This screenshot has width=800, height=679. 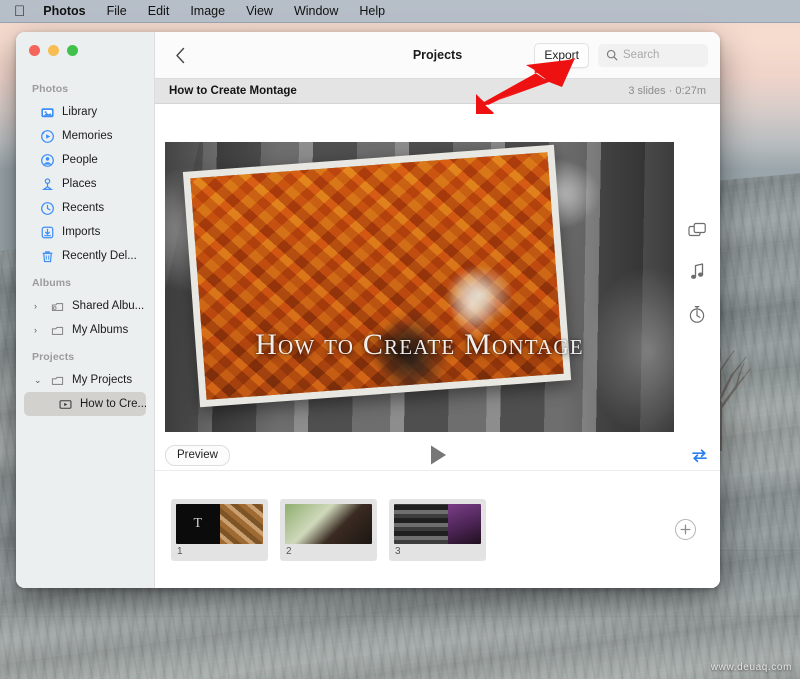 I want to click on sidebar-item-label: Recents, so click(x=83, y=208).